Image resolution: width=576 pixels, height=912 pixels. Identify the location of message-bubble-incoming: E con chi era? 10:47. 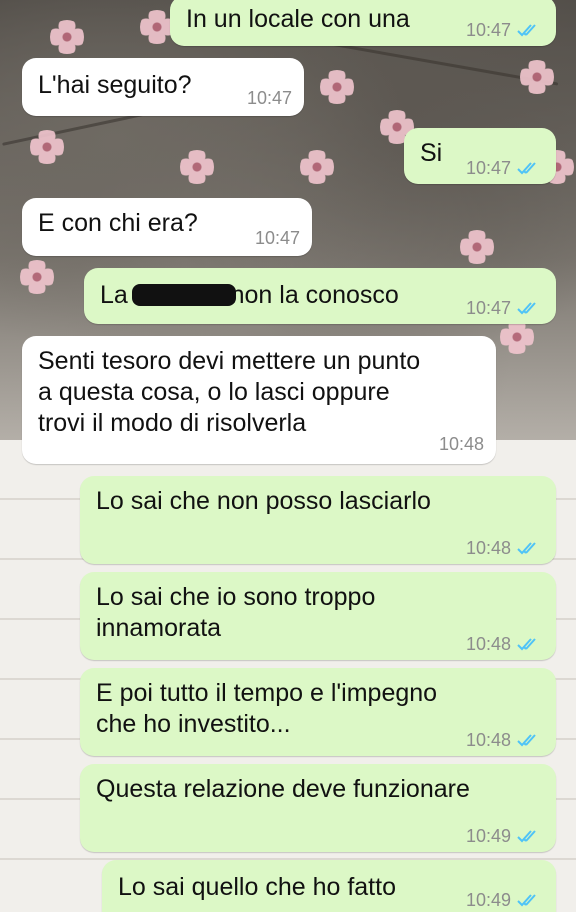
(167, 227).